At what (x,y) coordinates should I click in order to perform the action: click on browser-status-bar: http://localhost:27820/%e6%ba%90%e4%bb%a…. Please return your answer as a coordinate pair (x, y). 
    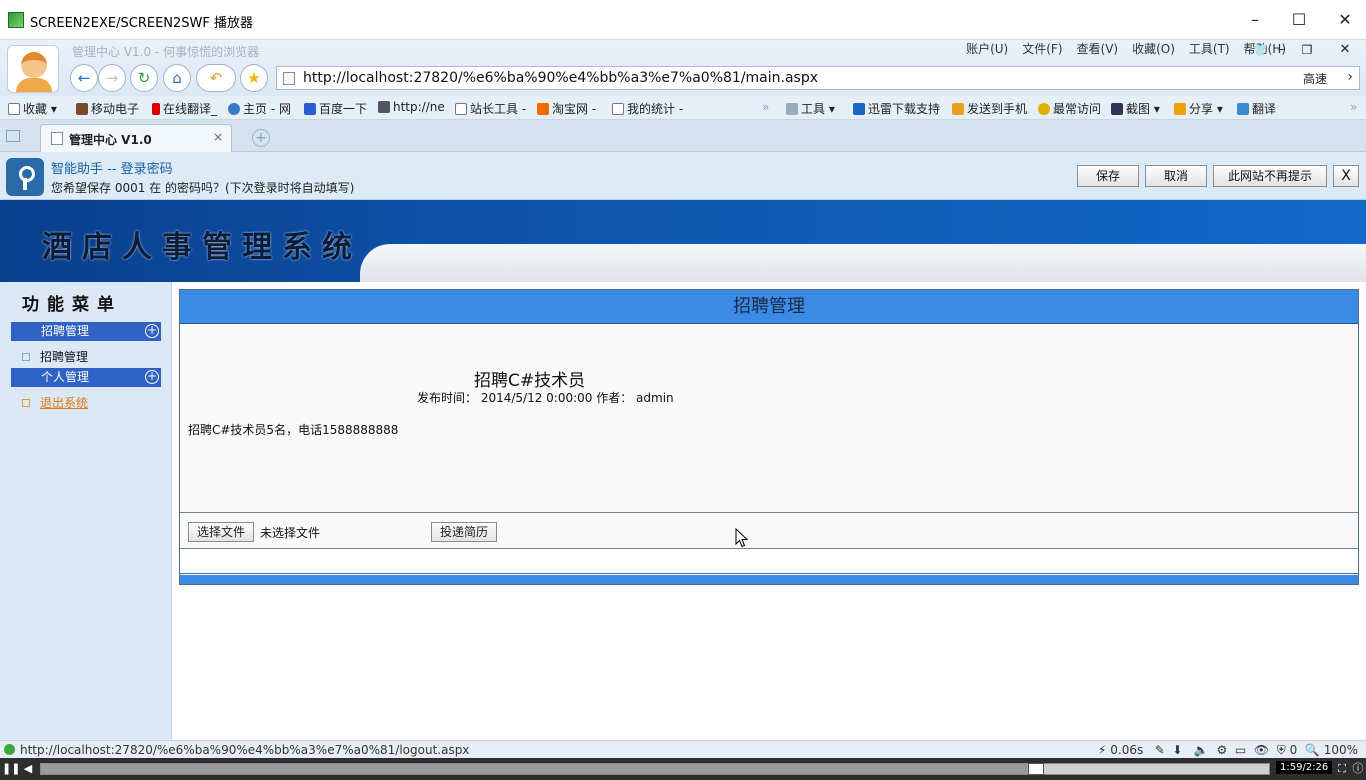
    Looking at the image, I should click on (683, 749).